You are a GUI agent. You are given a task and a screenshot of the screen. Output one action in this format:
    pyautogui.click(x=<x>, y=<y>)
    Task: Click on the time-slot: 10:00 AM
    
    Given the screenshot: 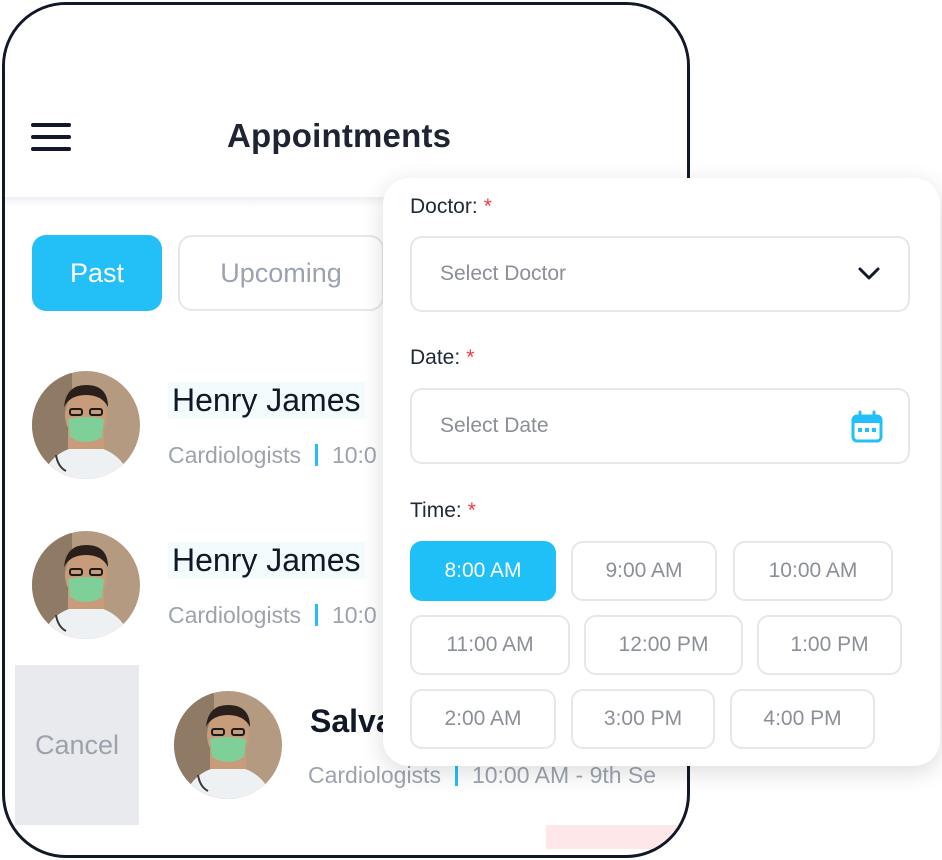 What is the action you would take?
    pyautogui.click(x=813, y=571)
    